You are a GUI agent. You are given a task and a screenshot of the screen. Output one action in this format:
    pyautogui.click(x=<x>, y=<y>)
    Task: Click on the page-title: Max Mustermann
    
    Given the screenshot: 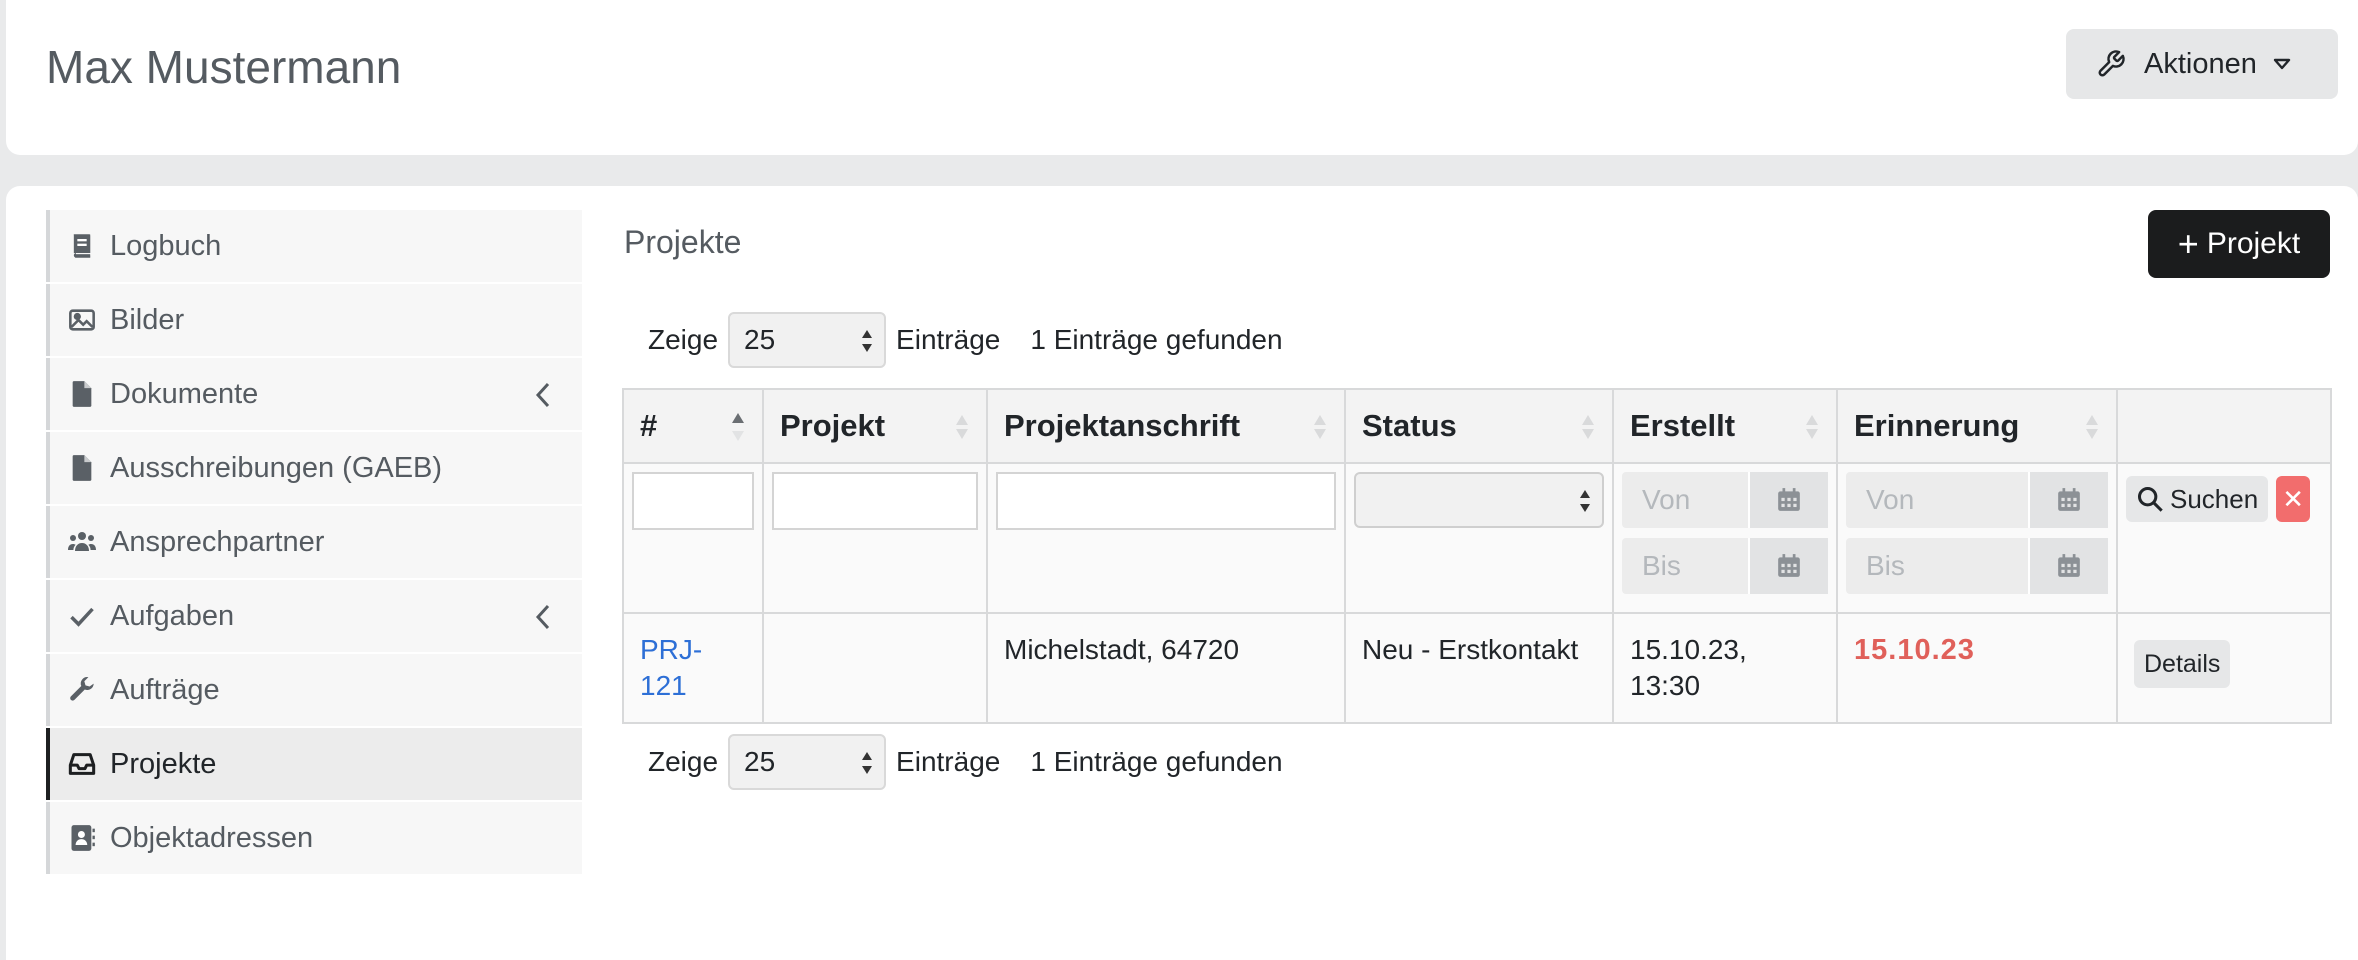 What is the action you would take?
    pyautogui.click(x=224, y=67)
    